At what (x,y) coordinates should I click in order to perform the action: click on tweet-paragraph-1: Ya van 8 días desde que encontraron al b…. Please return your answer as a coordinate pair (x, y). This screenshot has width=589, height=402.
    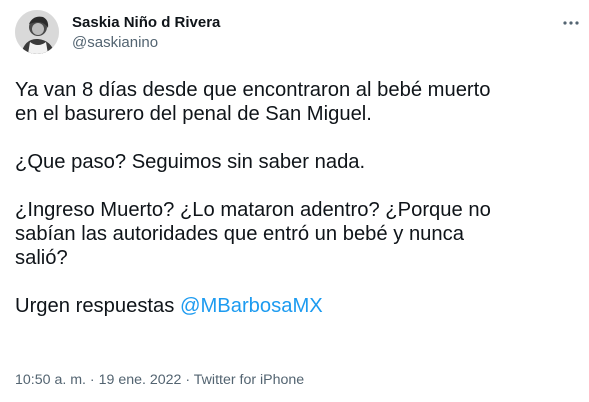
    Looking at the image, I should click on (253, 102).